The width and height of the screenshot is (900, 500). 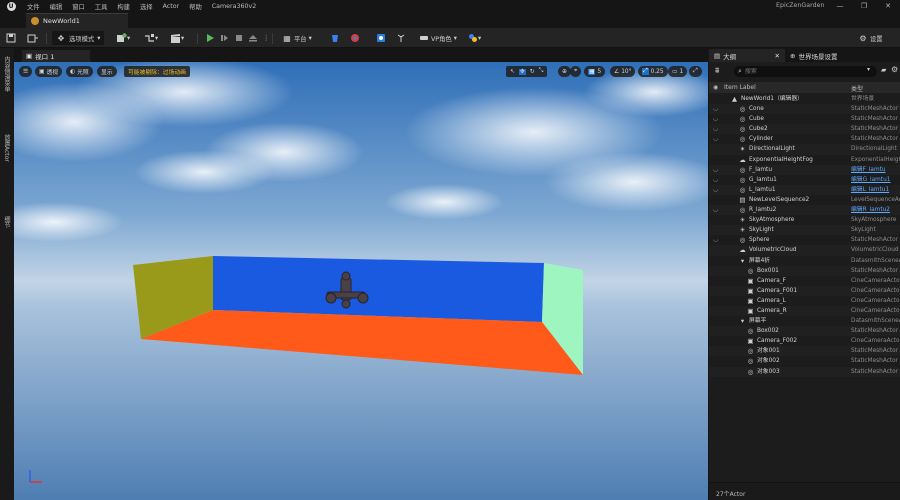 I want to click on outliner-row: ◎ Box002 StaticMeshActor, so click(x=804, y=331).